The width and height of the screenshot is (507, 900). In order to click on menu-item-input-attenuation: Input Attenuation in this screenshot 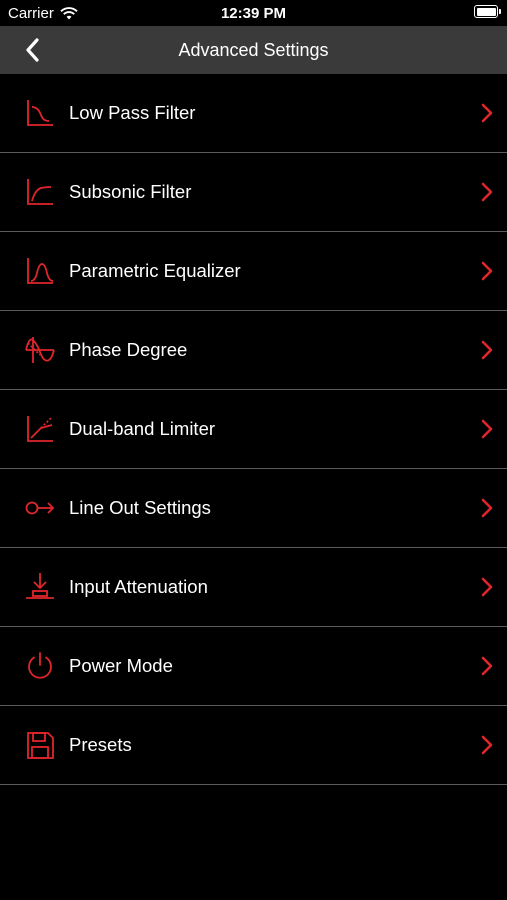, I will do `click(253, 587)`.